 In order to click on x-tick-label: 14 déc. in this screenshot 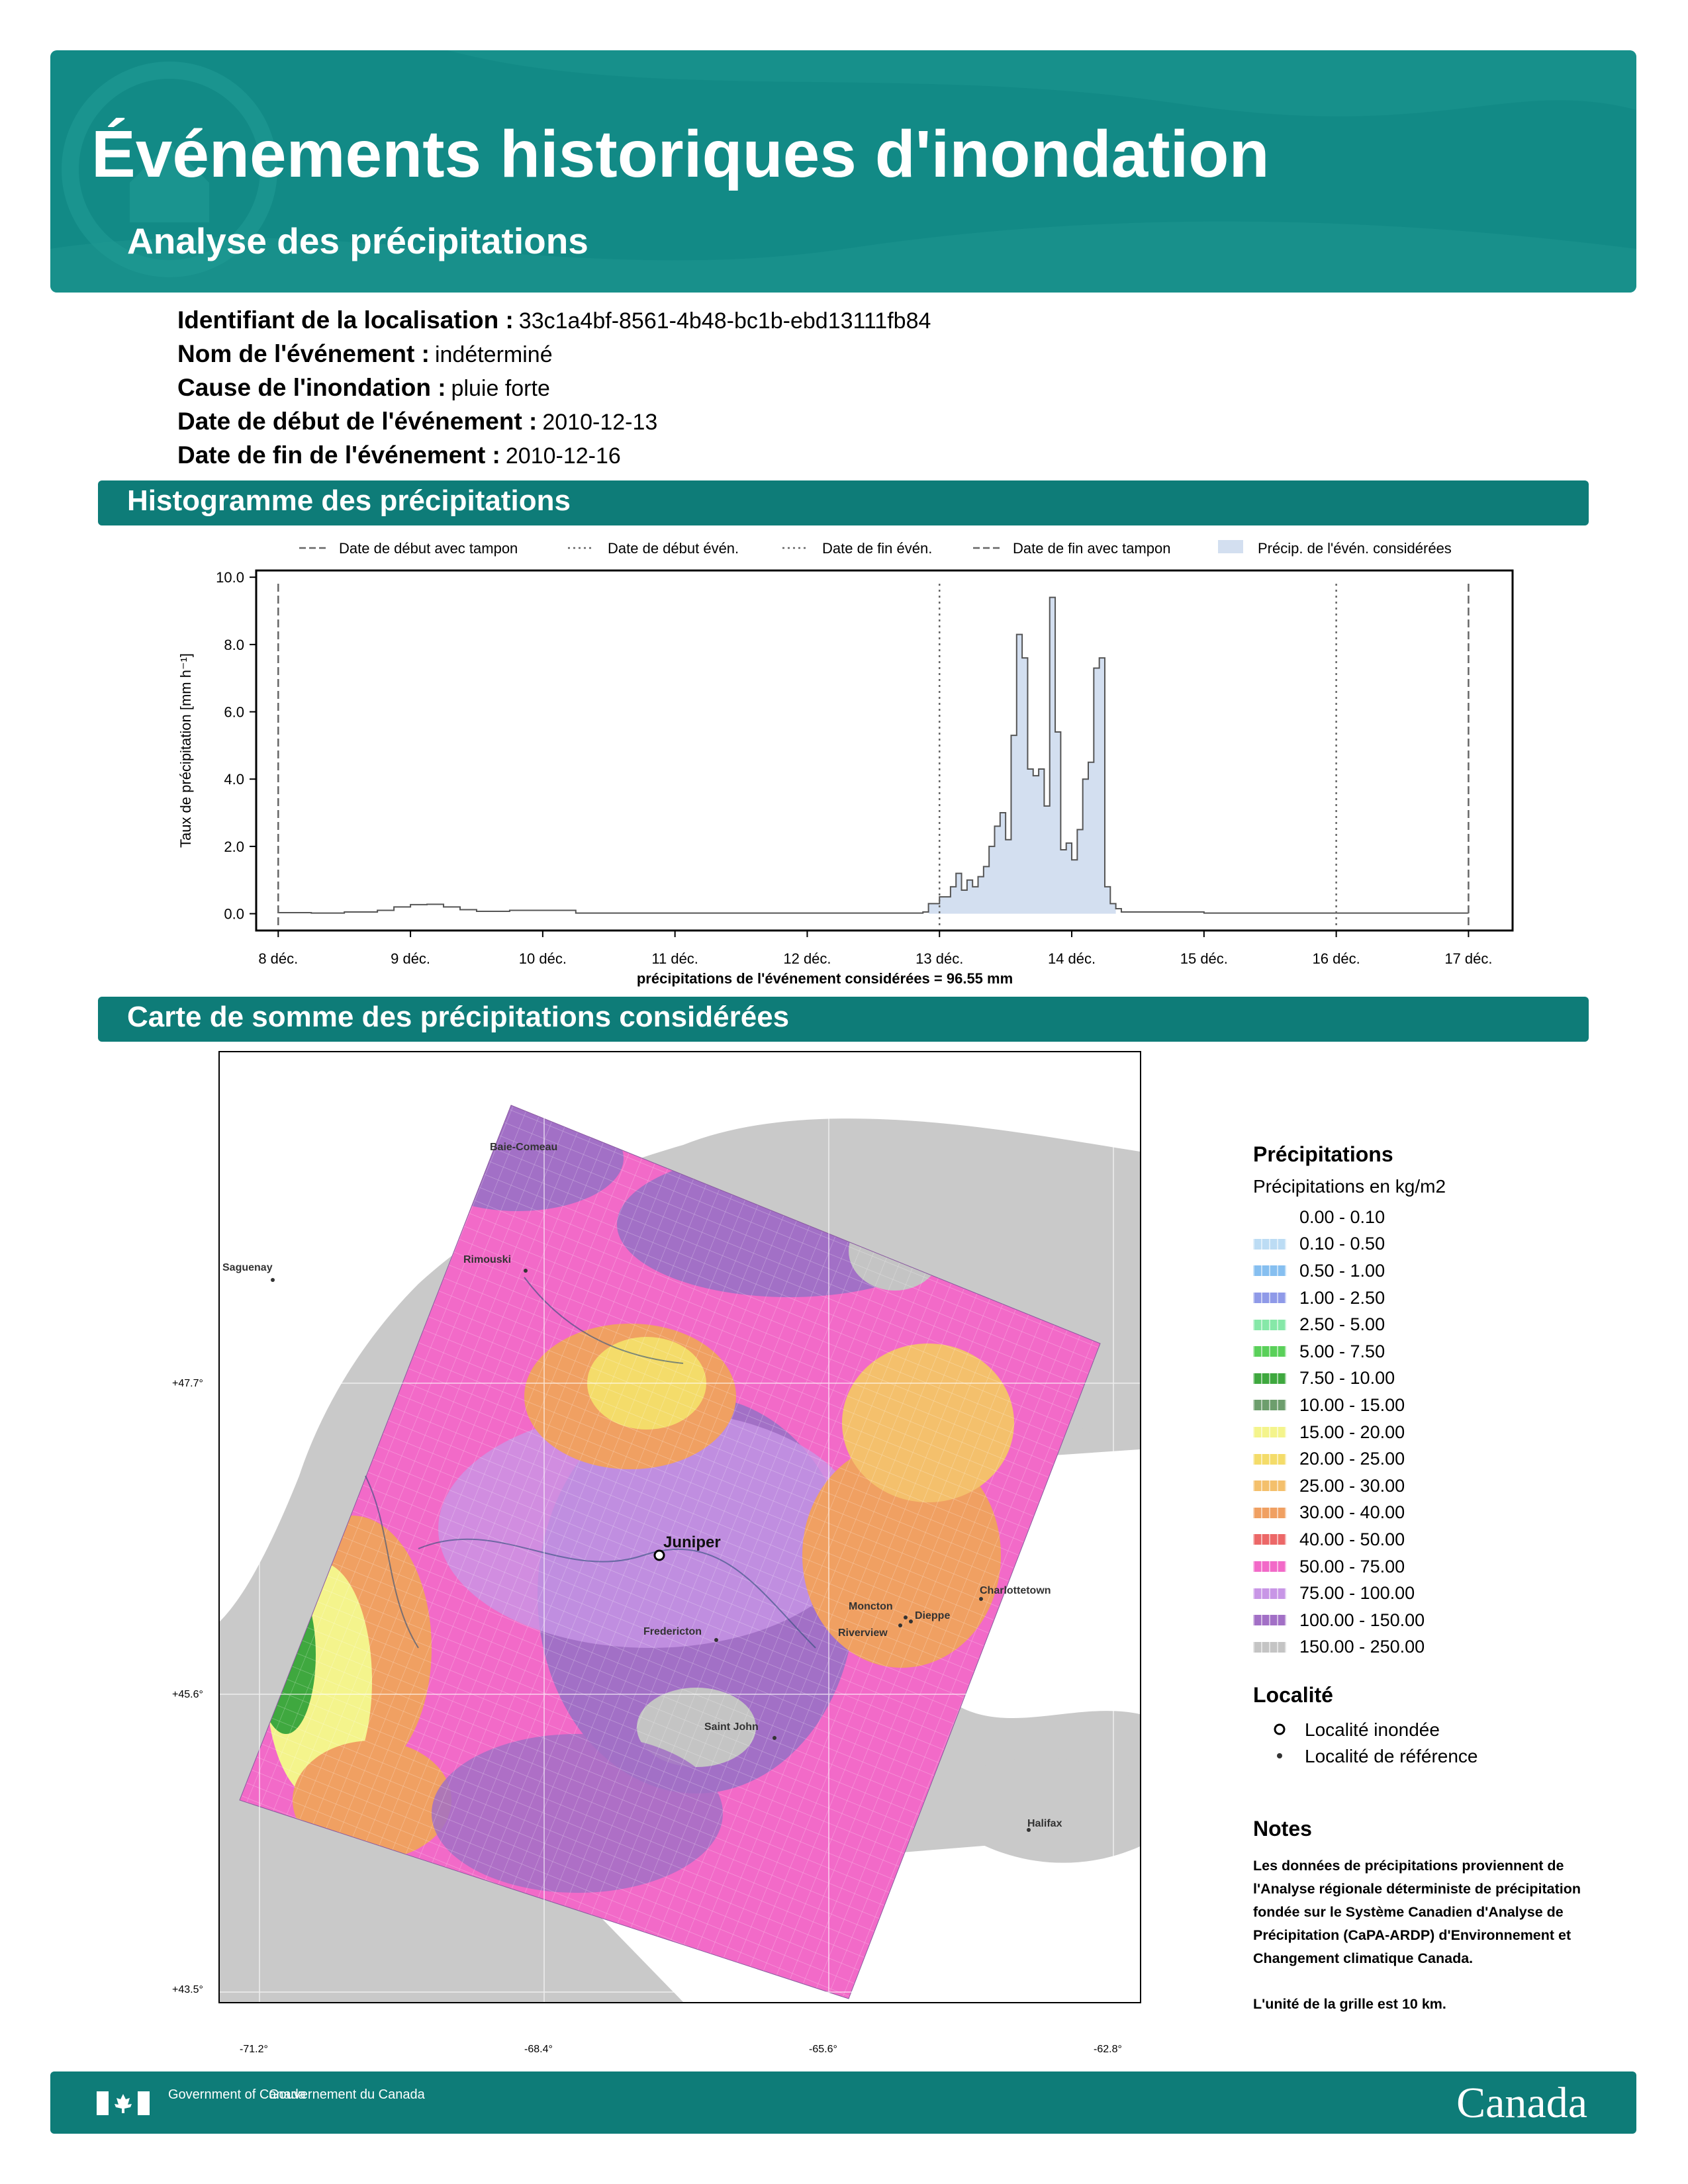, I will do `click(1072, 958)`.